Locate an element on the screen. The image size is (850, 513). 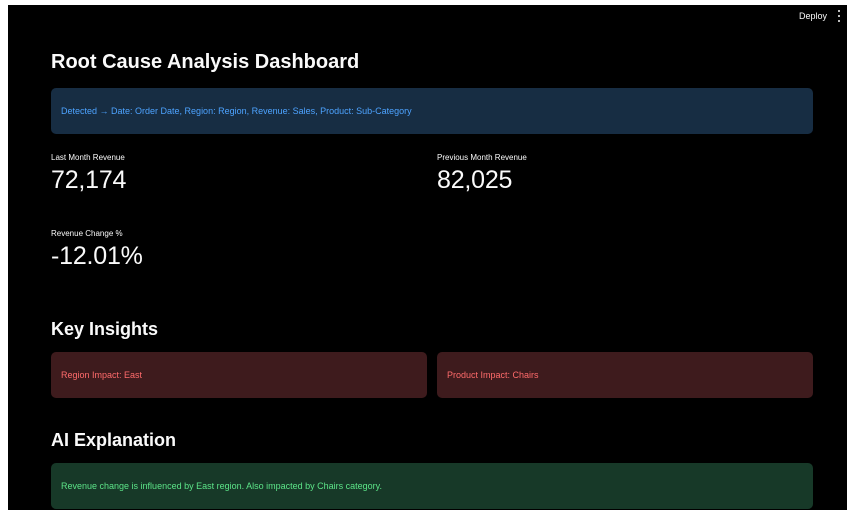
top-toolbar: Deploy is located at coordinates (823, 16).